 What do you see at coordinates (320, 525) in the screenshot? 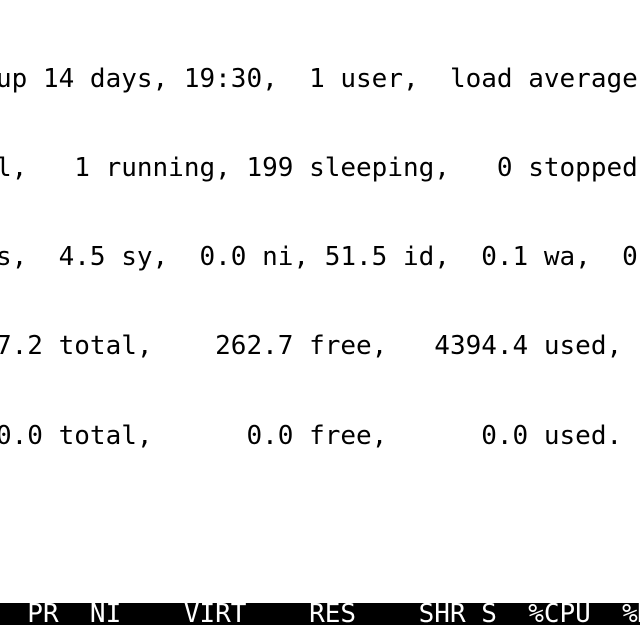
I see `blank-separator-line` at bounding box center [320, 525].